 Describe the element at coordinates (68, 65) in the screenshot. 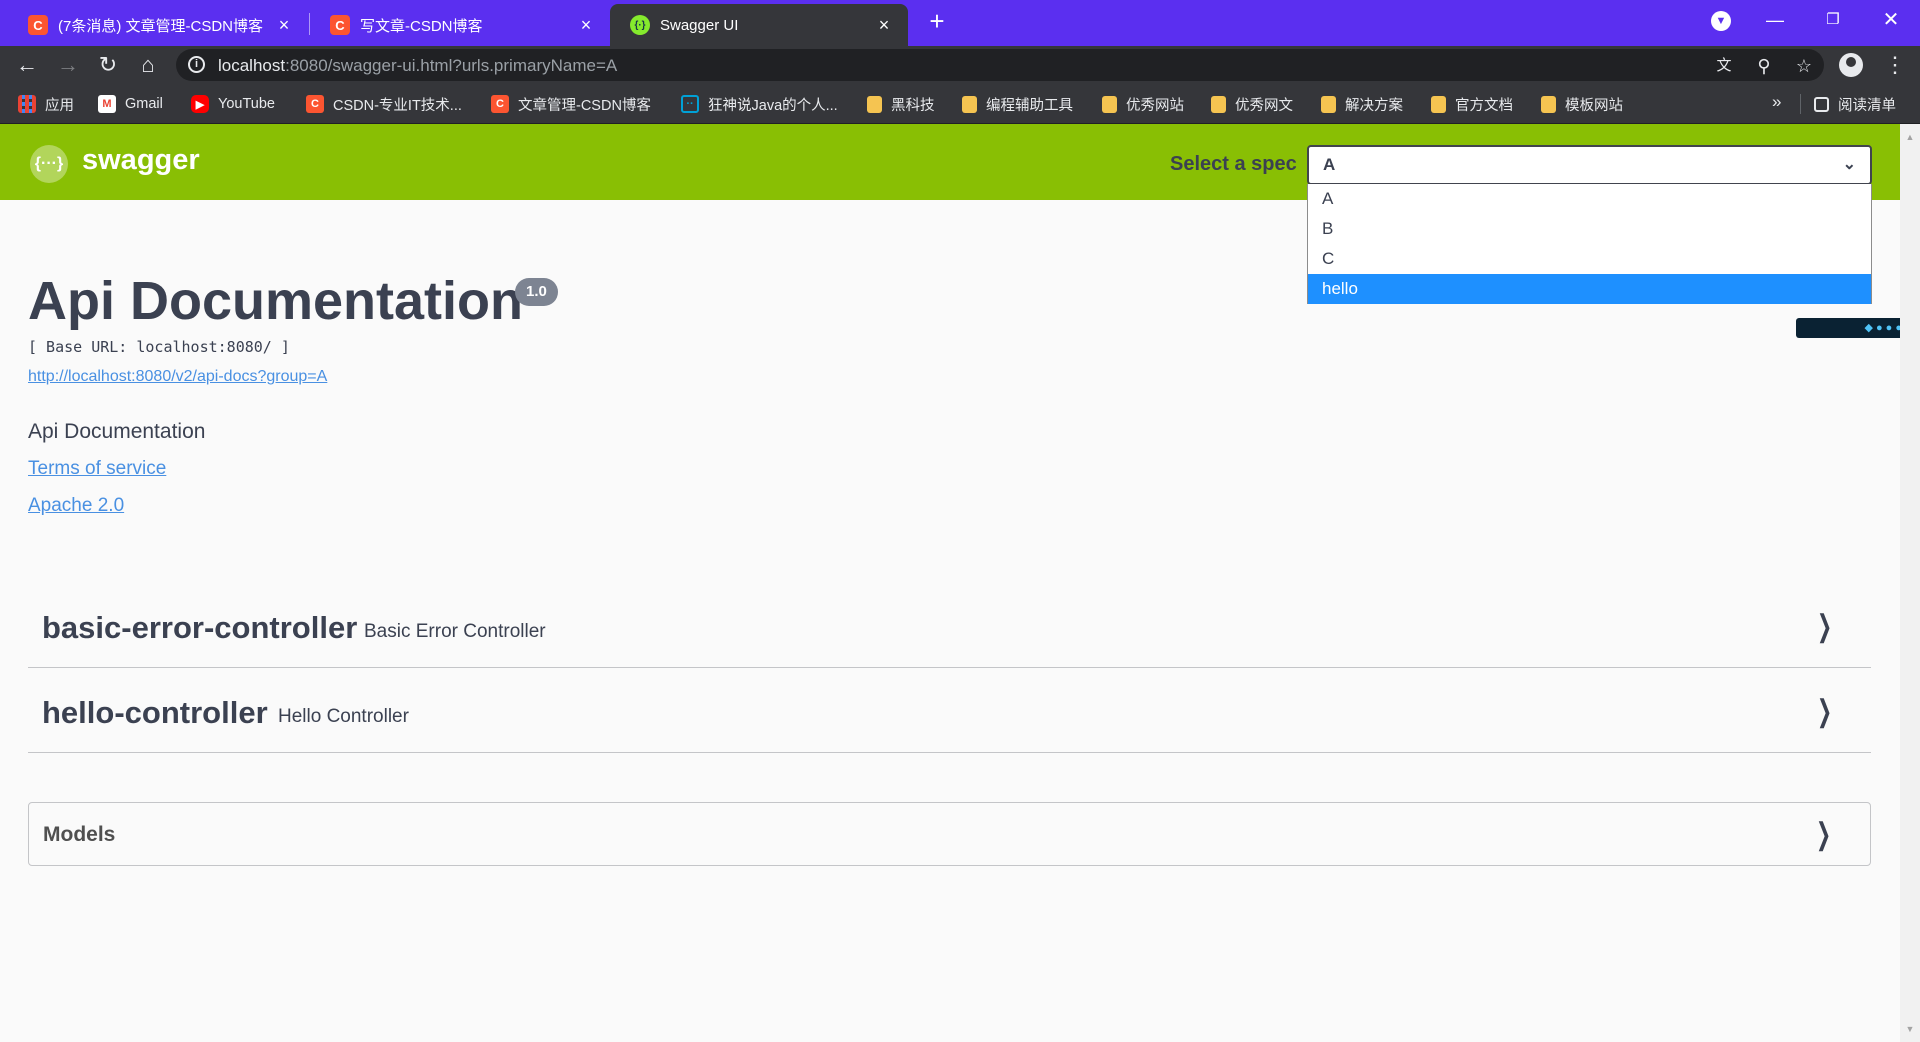

I see `forward-icon: →` at that location.